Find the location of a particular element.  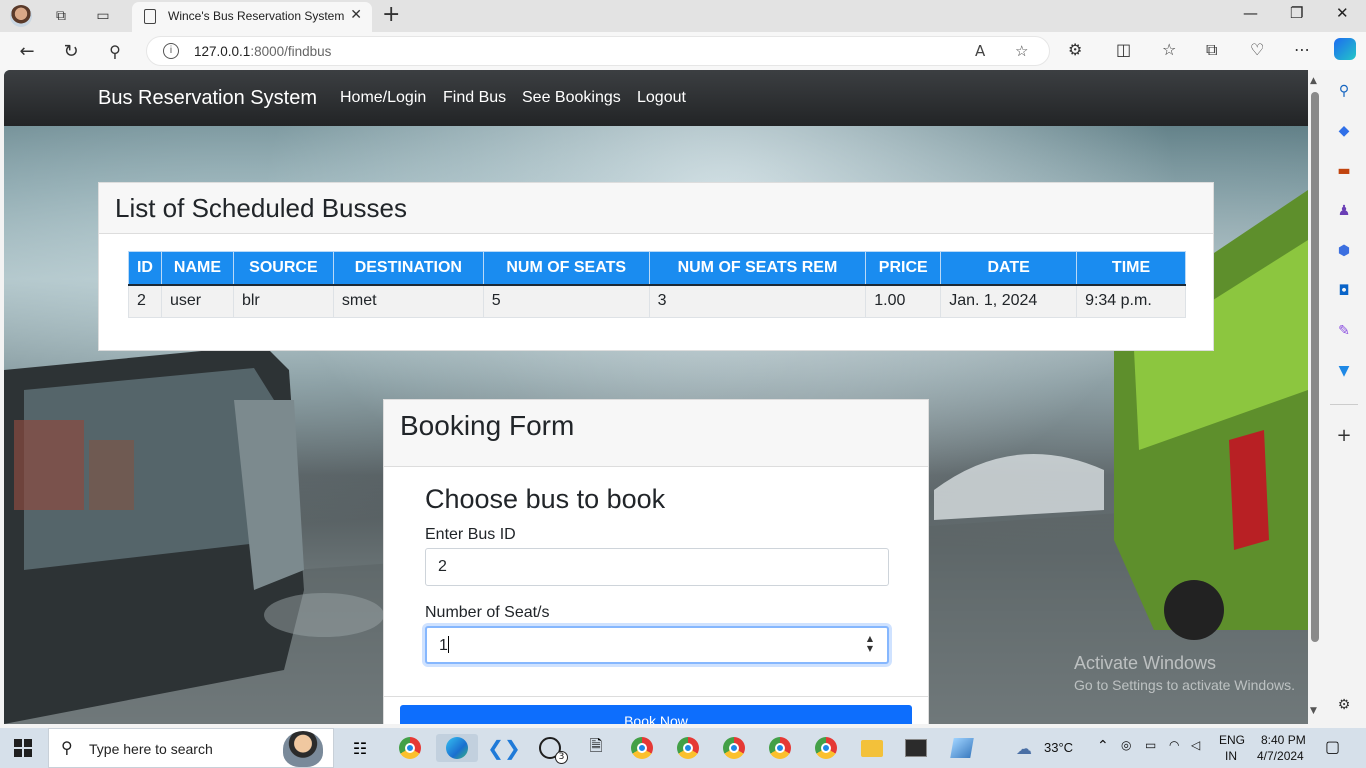

taskbar-search-box: ⚲ Type here to search is located at coordinates (191, 748).